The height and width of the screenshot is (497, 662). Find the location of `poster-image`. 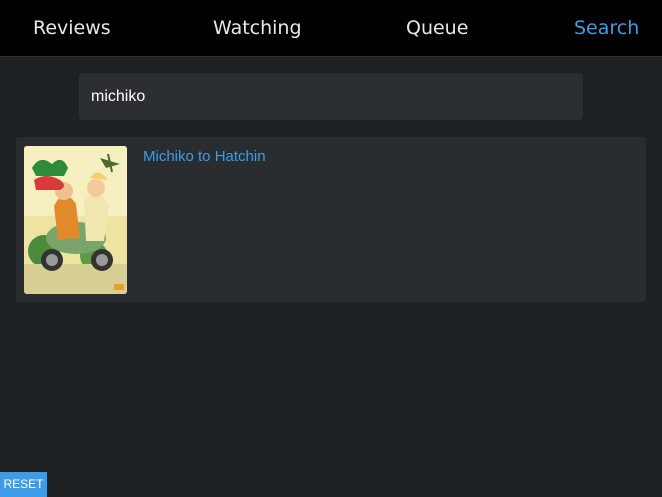

poster-image is located at coordinates (75, 220).